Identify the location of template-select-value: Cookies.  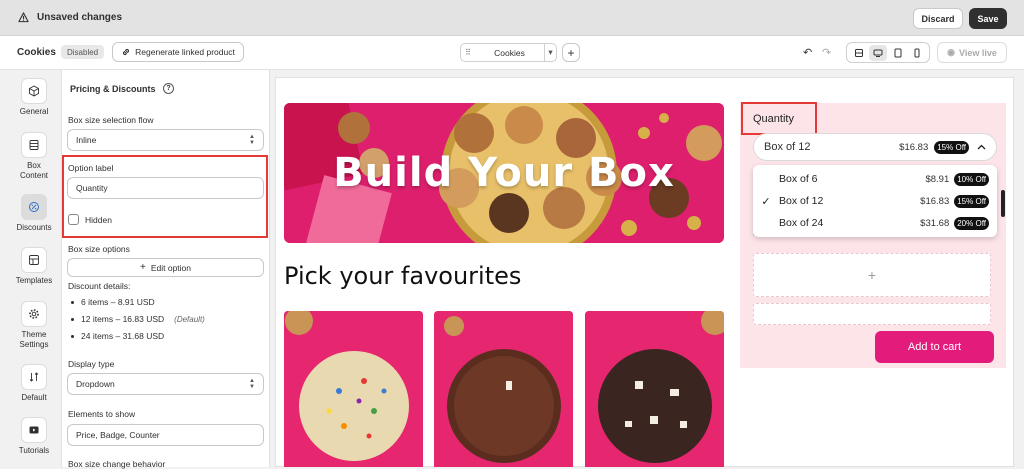
(509, 52).